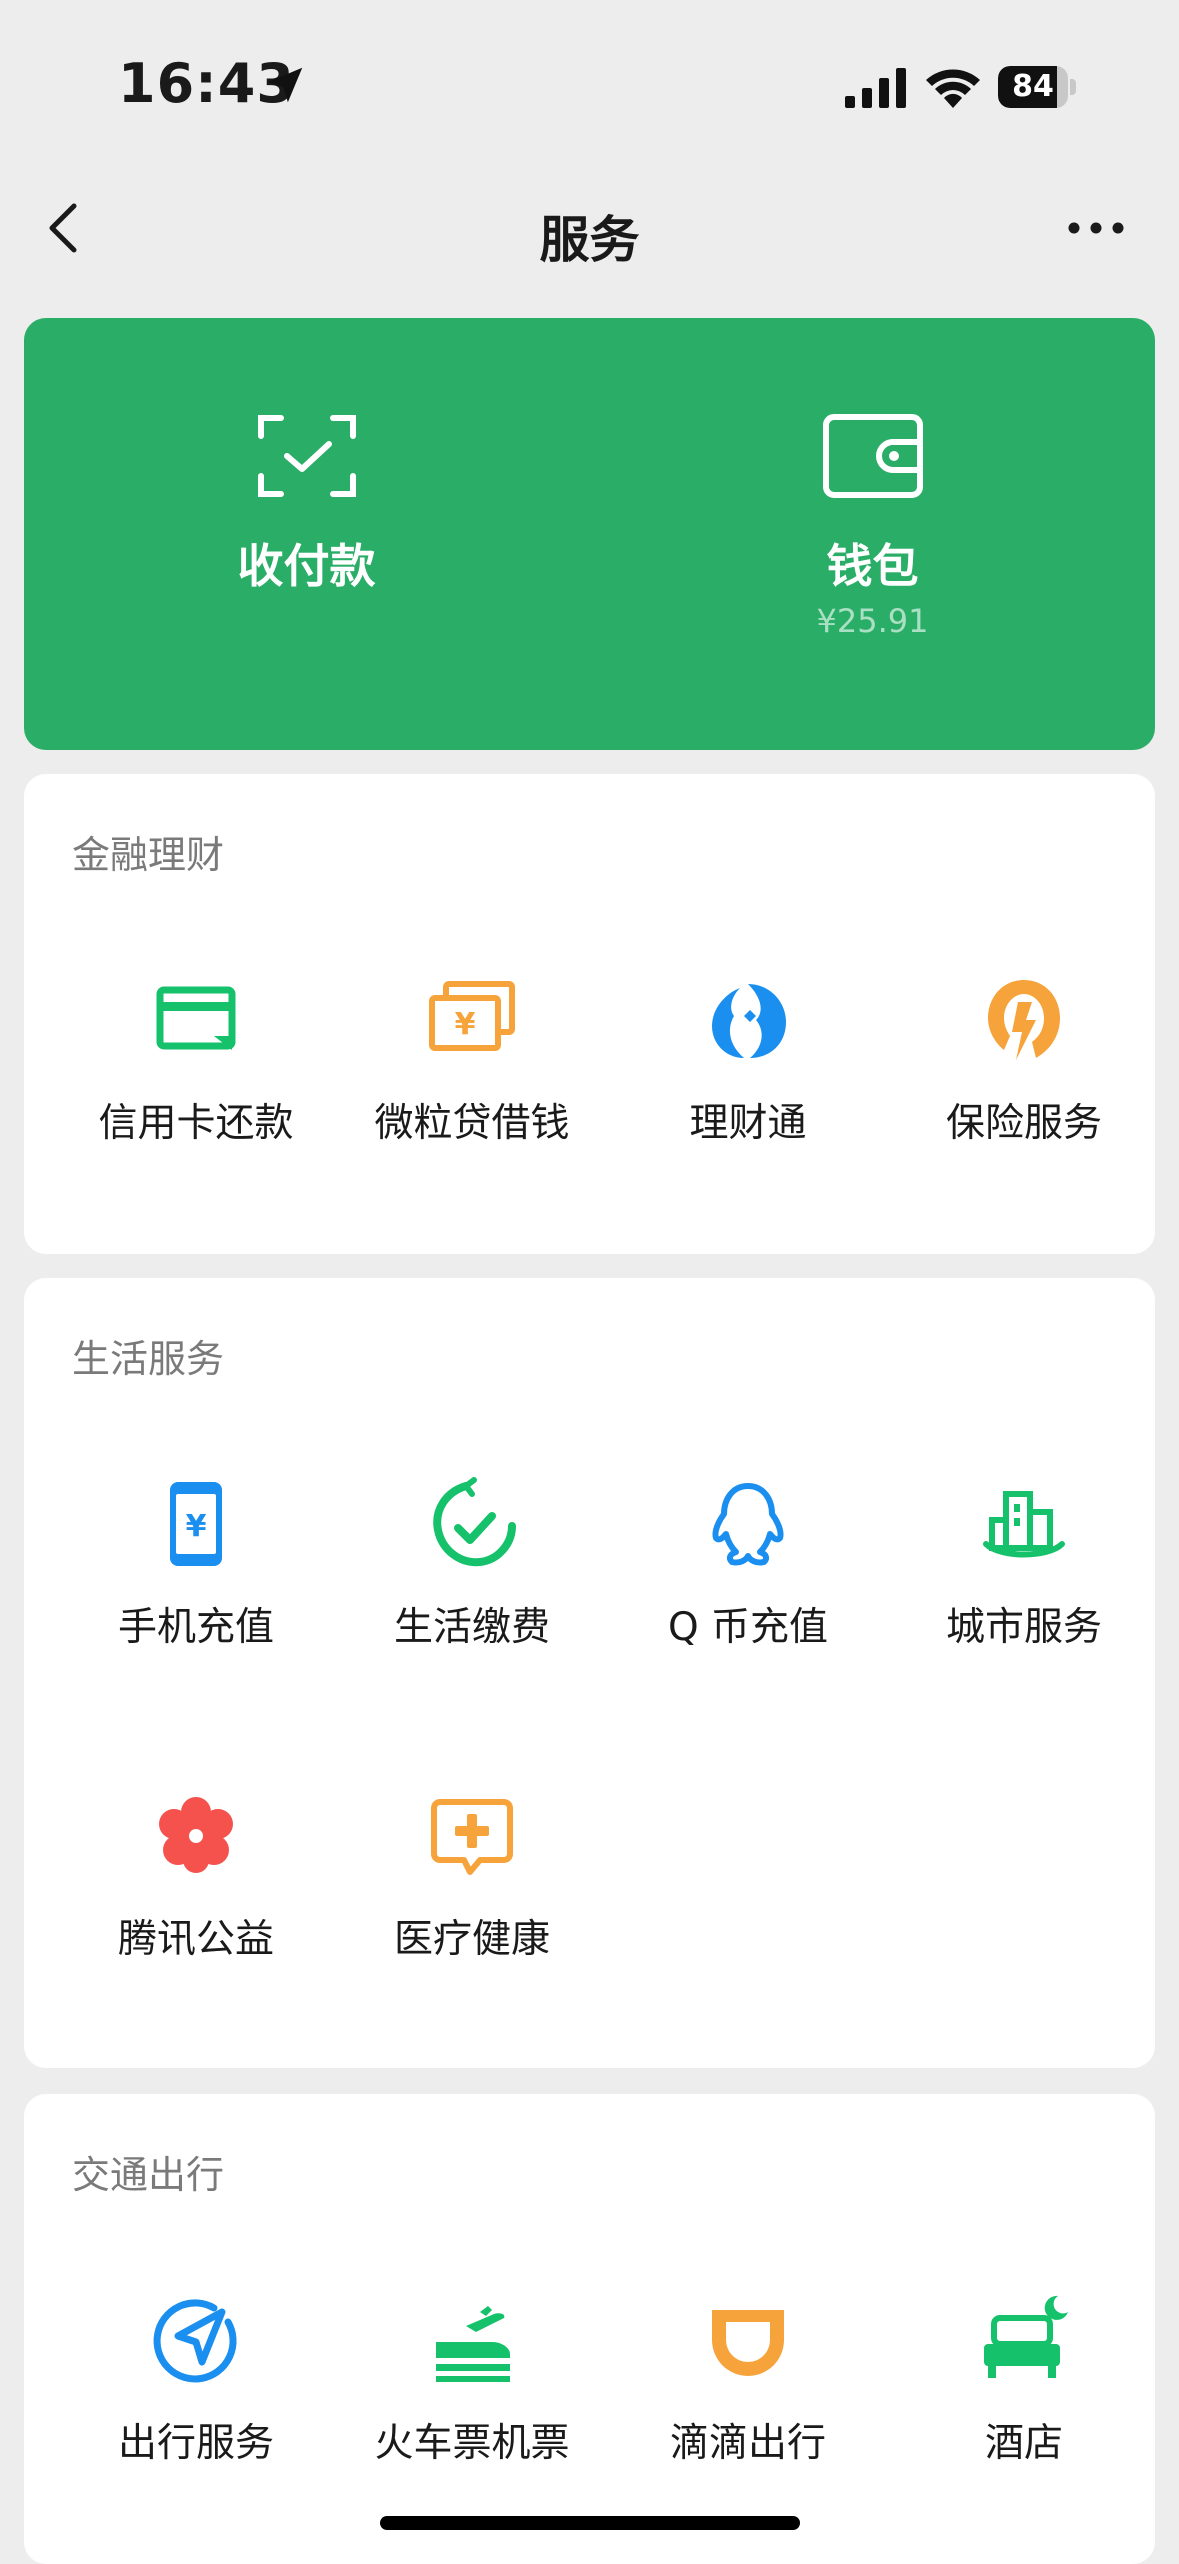 This screenshot has width=1179, height=2564. I want to click on service-didi: 滴滴出行, so click(748, 2412).